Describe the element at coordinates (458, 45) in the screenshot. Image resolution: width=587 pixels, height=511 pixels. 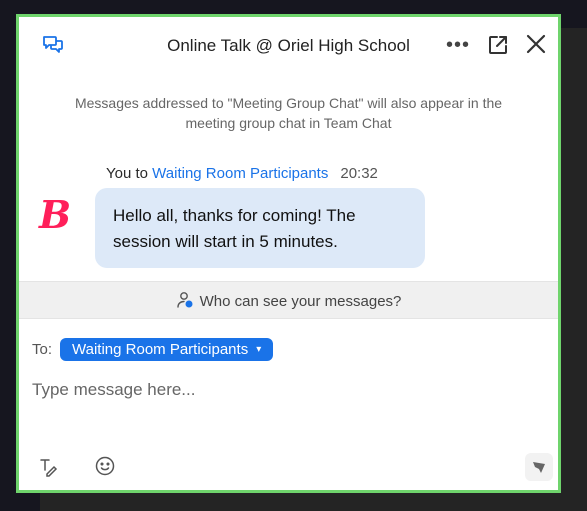
I see `more-icon: •••` at that location.